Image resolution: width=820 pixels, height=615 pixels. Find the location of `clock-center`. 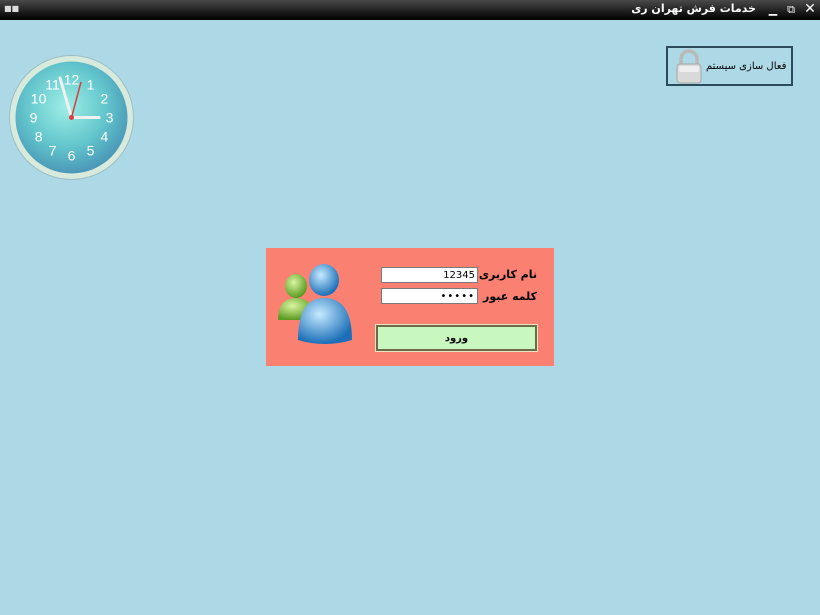

clock-center is located at coordinates (71, 117).